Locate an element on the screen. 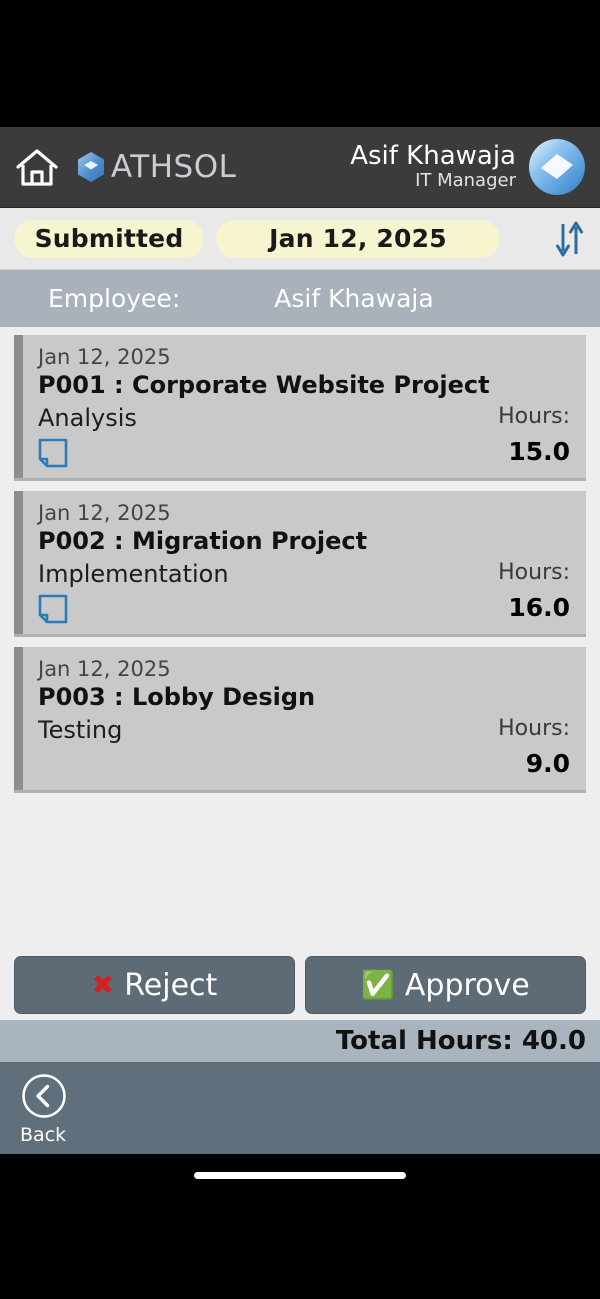 The height and width of the screenshot is (1299, 600). user-info: Asif Khawaja IT Manager is located at coordinates (439, 166).